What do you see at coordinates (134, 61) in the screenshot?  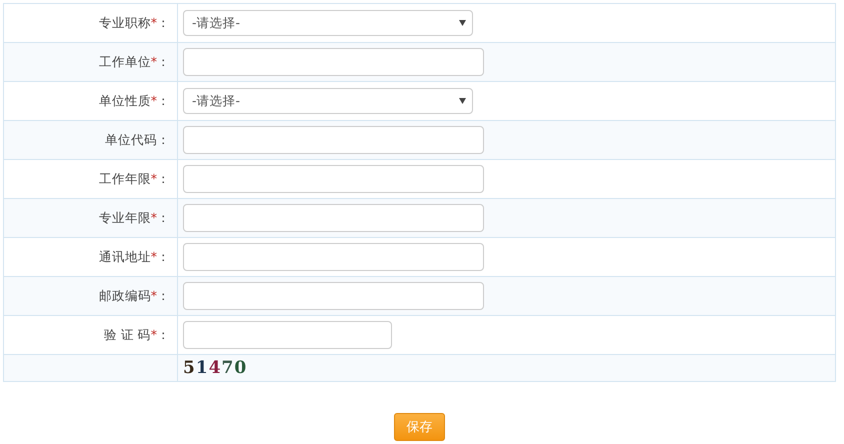 I see `field-label: 工作单位*：` at bounding box center [134, 61].